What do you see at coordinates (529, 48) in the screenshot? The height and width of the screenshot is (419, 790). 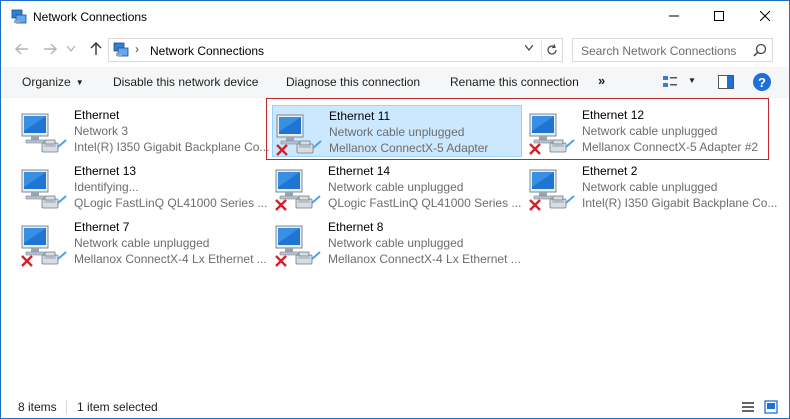 I see `address-dropdown-icon` at bounding box center [529, 48].